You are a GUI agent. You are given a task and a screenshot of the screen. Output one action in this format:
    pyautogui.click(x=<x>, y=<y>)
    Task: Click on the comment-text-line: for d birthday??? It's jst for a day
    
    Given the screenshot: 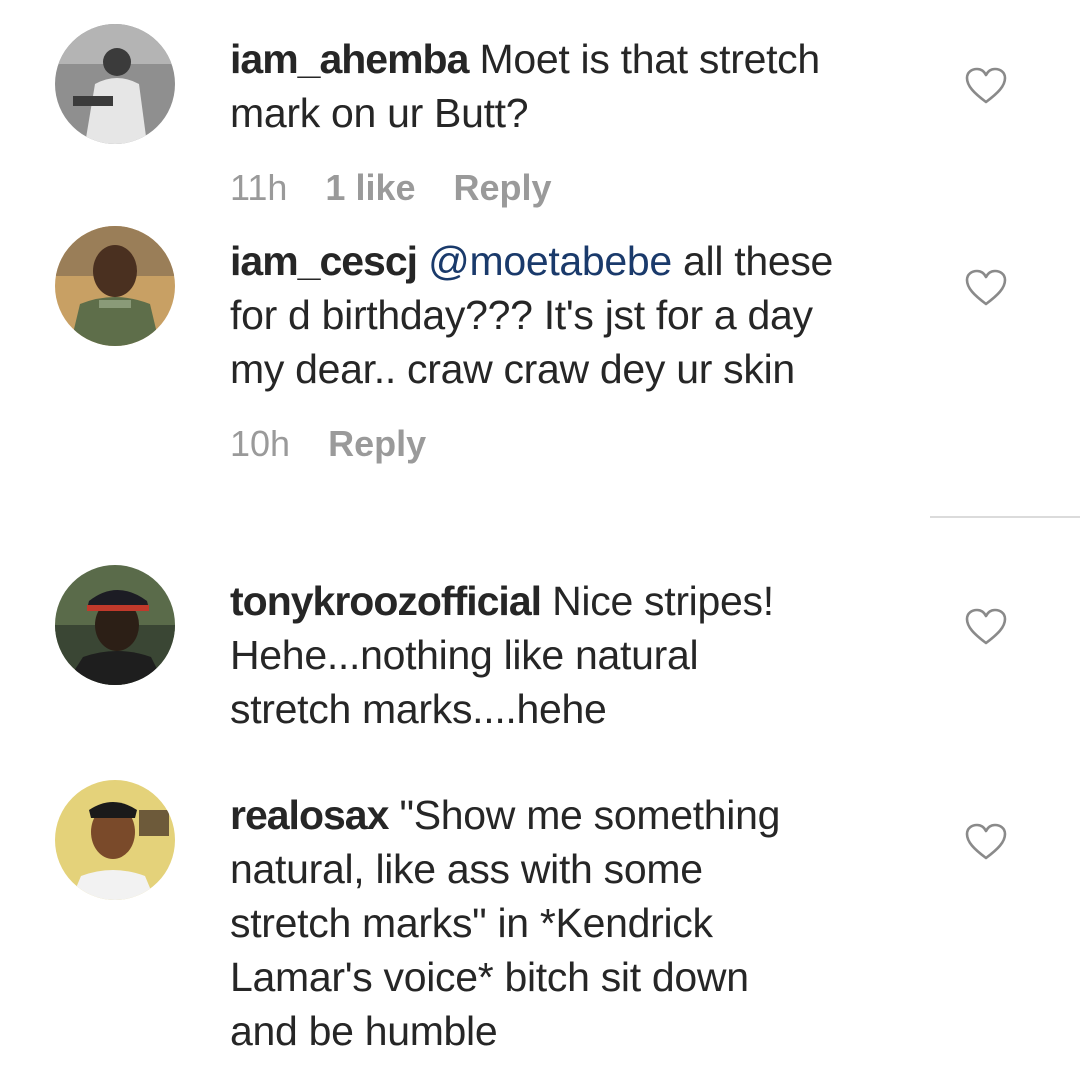 What is the action you would take?
    pyautogui.click(x=521, y=315)
    